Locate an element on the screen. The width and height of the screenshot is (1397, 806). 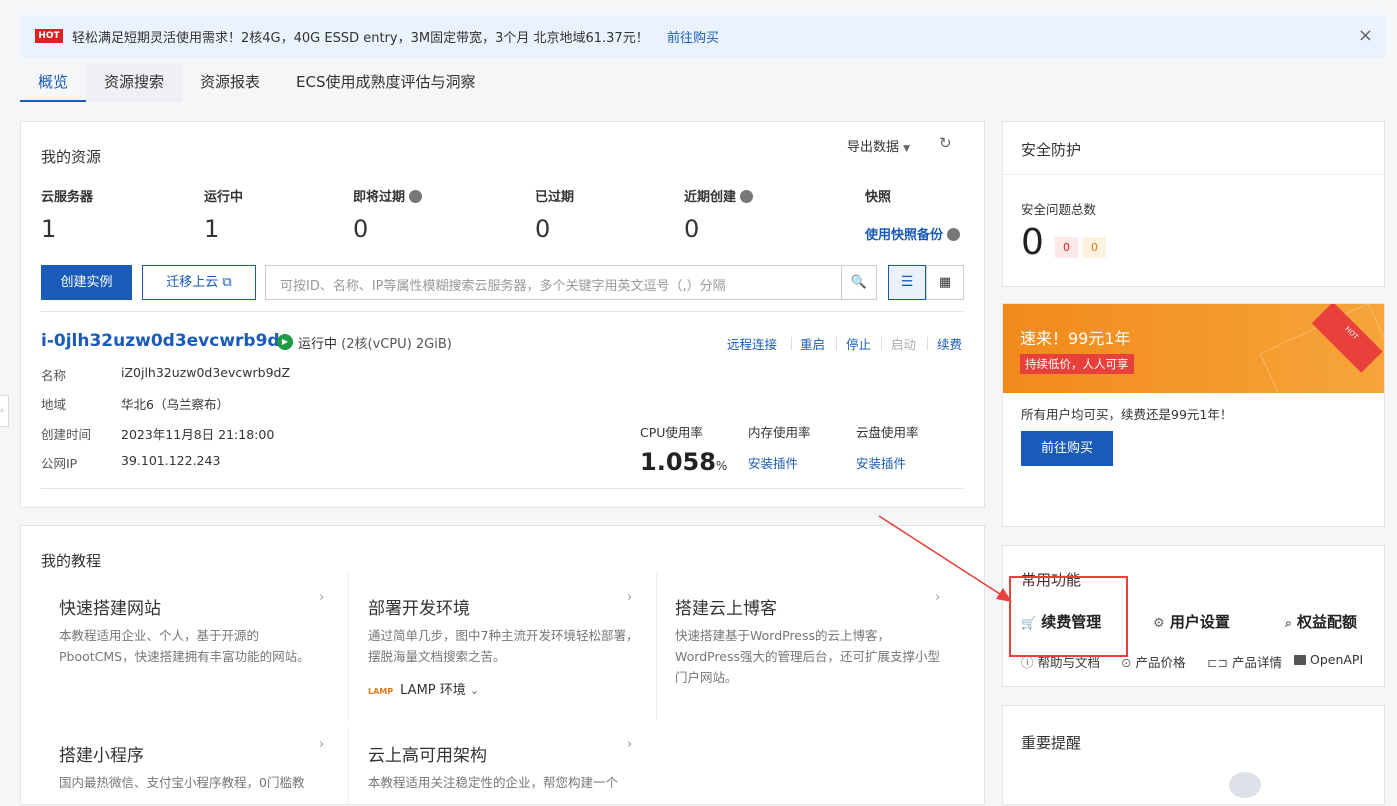
instance-spec: (2核(vCPU) 2GiB) is located at coordinates (396, 344).